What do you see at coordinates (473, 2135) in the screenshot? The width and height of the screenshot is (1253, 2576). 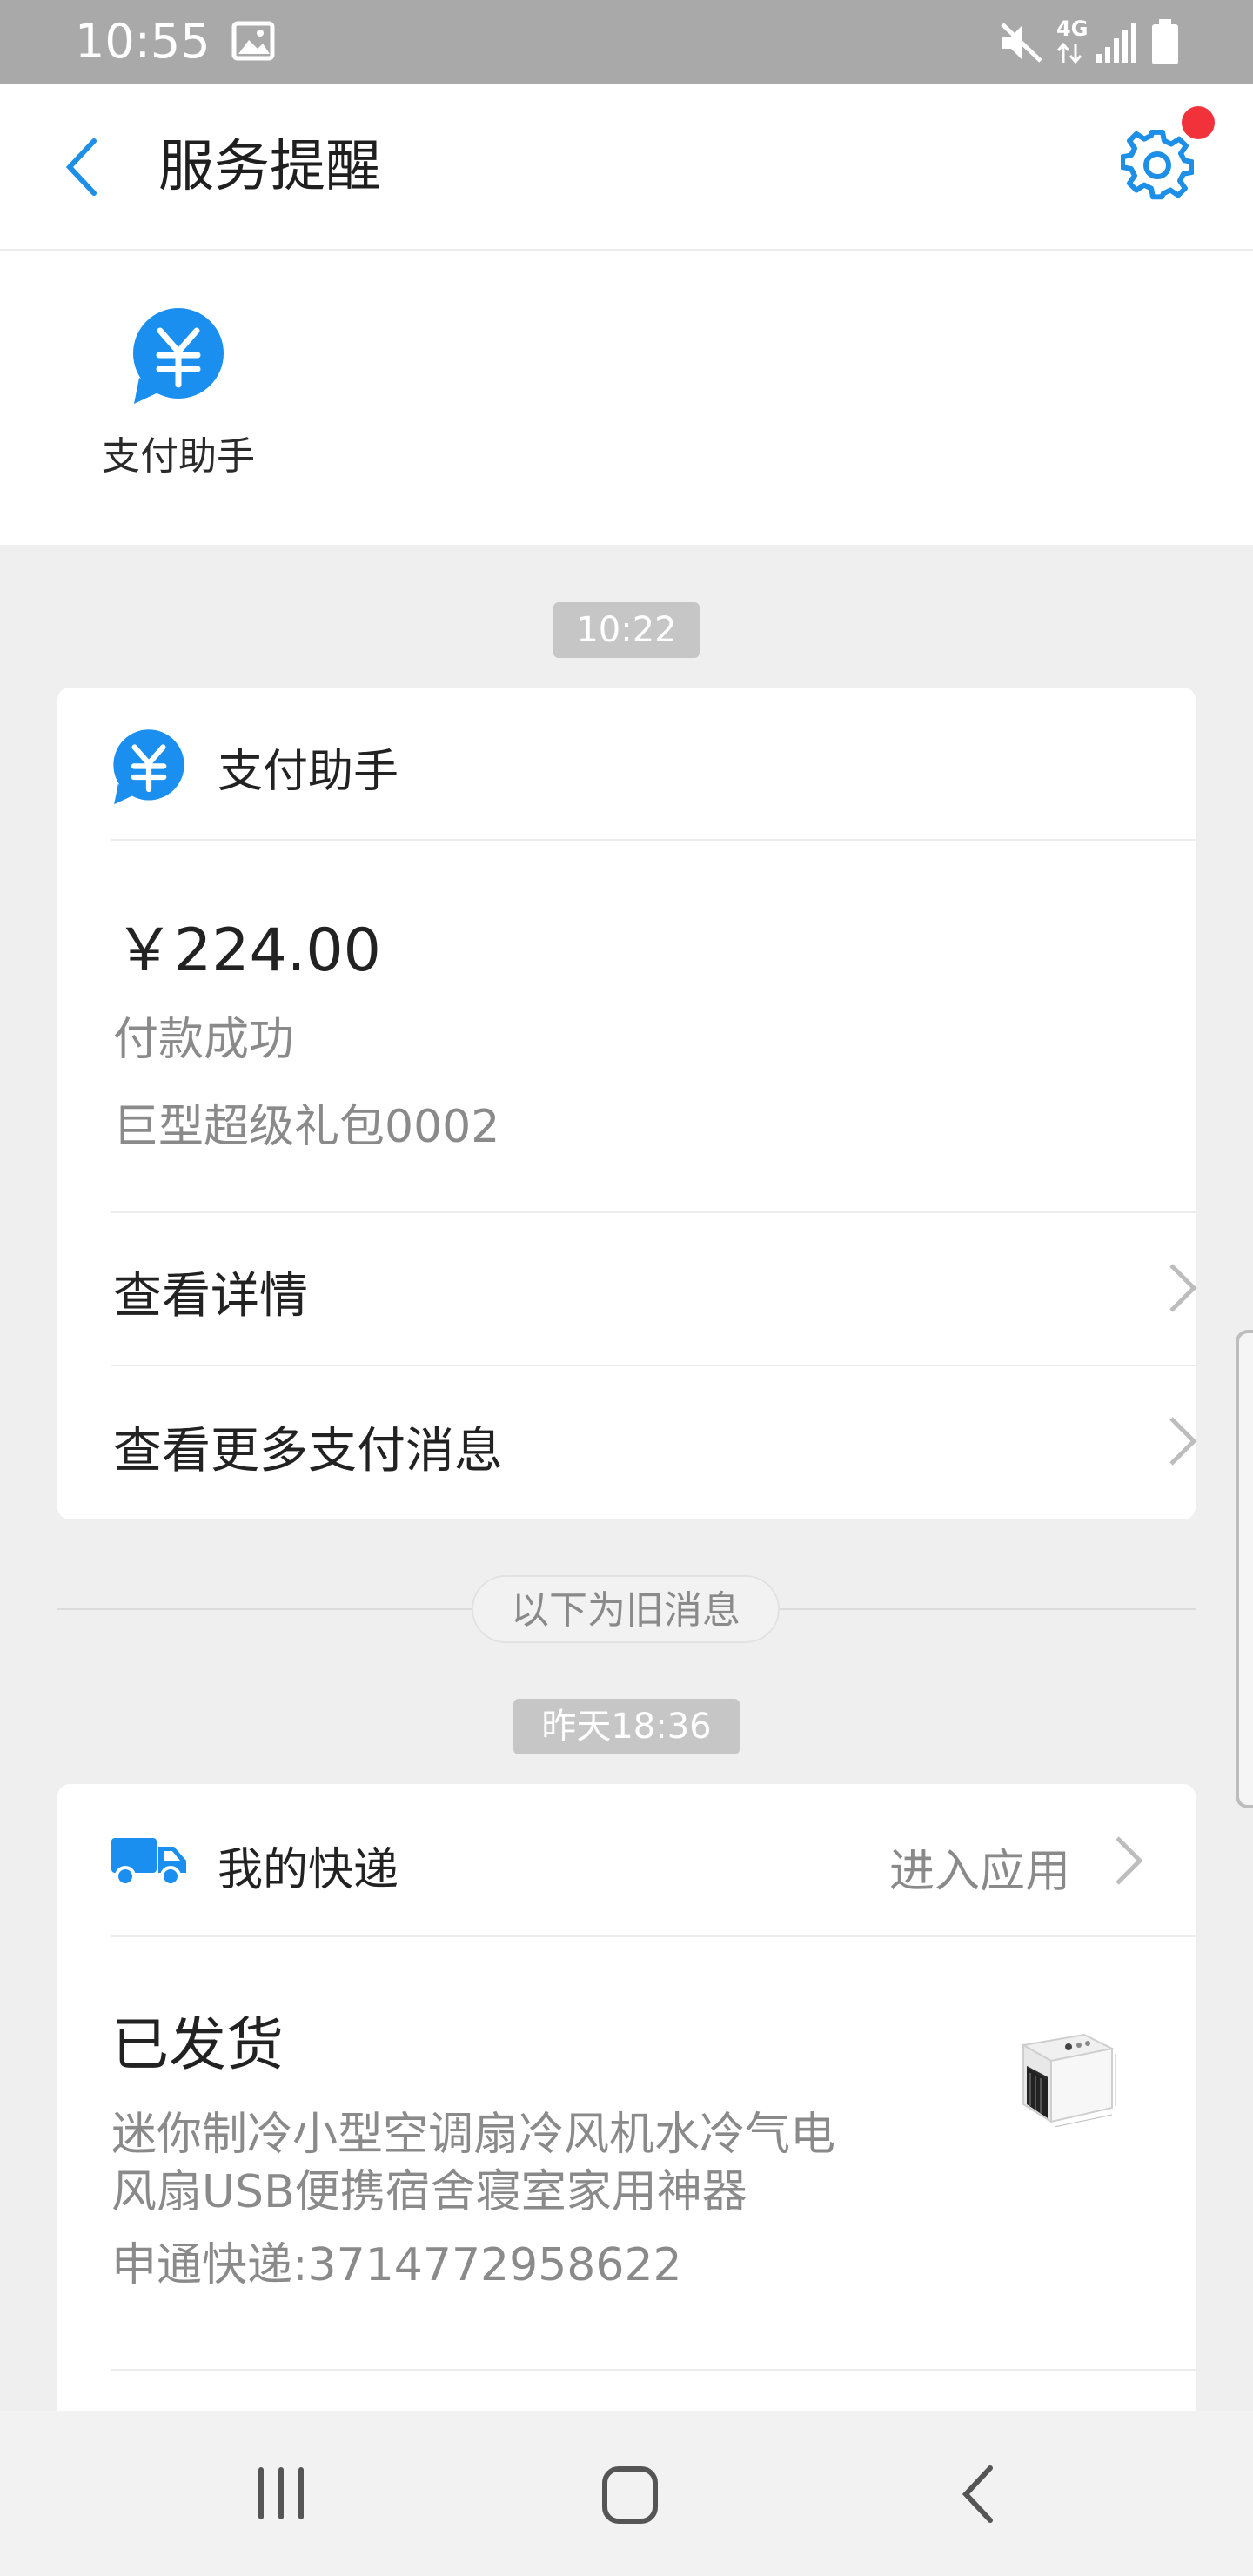 I see `product-description-line: 迷你制冷小型空调扇冷风机水冷气电` at bounding box center [473, 2135].